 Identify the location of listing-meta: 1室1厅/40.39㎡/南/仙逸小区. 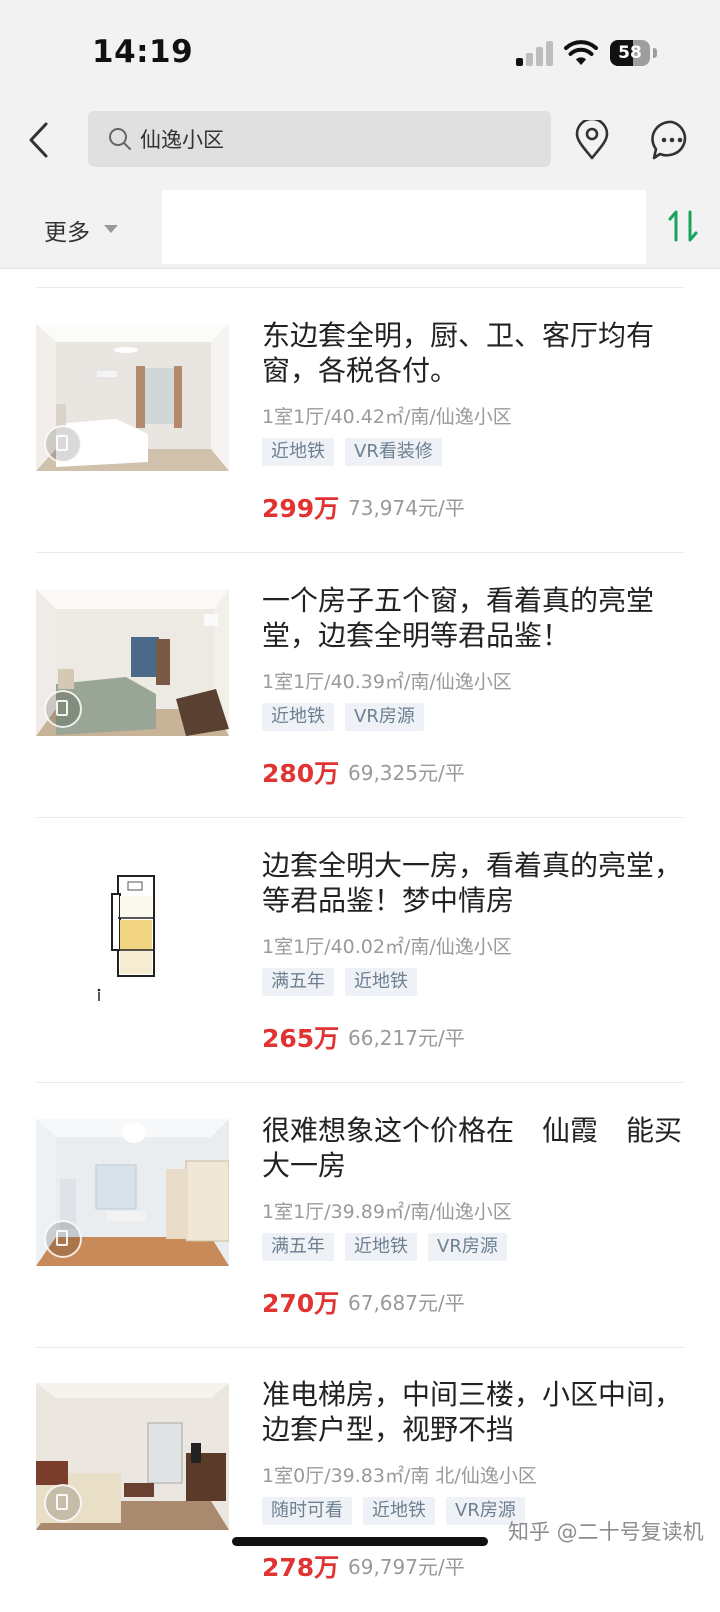
(387, 682).